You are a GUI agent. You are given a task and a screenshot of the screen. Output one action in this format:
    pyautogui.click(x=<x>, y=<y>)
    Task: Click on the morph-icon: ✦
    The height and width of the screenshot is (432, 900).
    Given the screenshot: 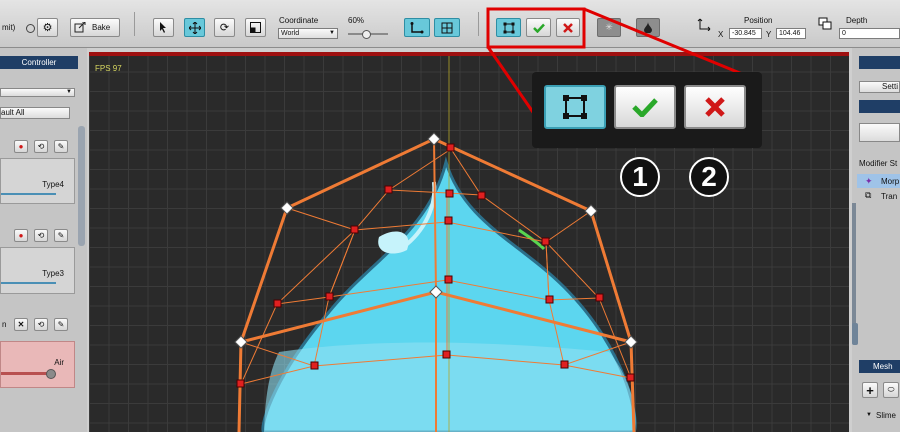 What is the action you would take?
    pyautogui.click(x=869, y=181)
    